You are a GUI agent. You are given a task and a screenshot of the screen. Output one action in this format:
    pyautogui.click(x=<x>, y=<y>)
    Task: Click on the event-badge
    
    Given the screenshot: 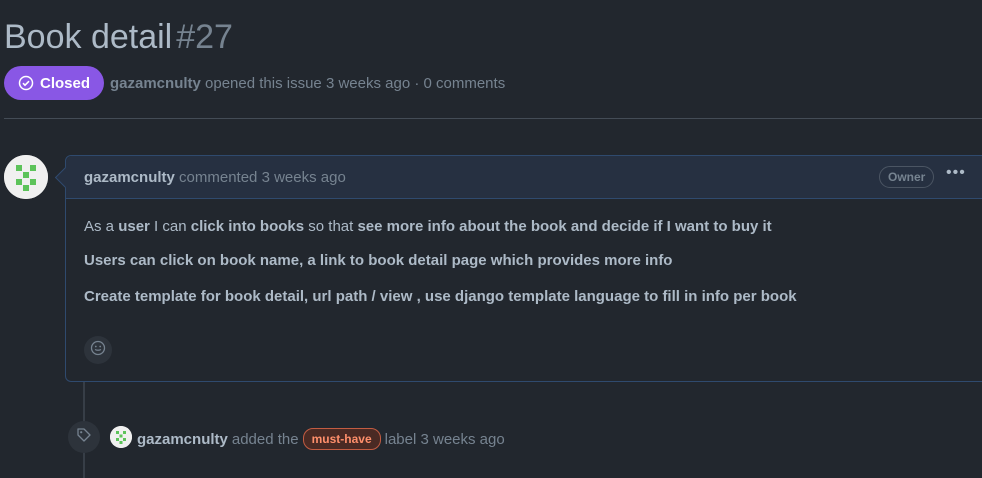 What is the action you would take?
    pyautogui.click(x=84, y=437)
    